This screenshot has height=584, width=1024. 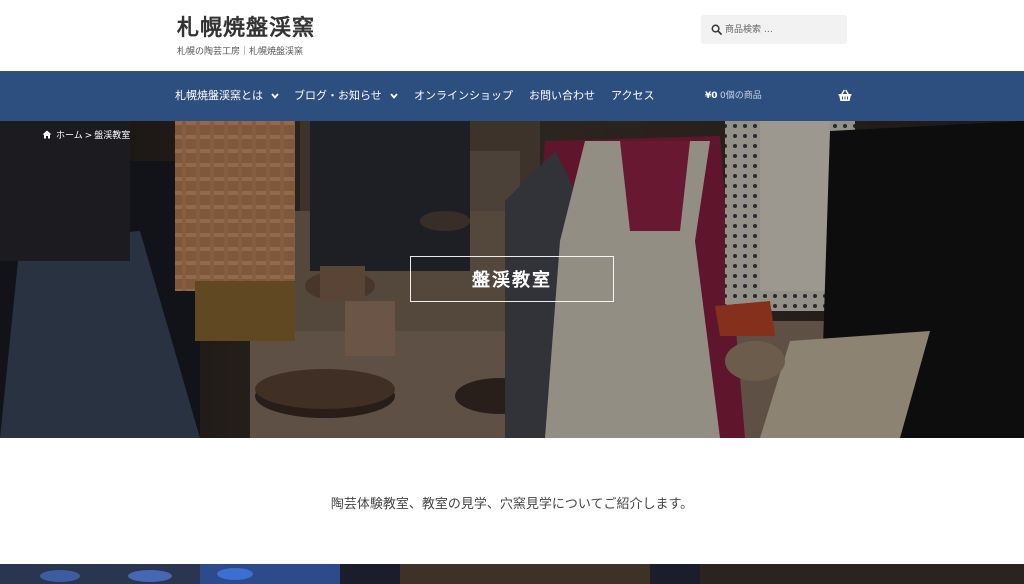 I want to click on nav-item-label: オンラインショップ, so click(x=463, y=95).